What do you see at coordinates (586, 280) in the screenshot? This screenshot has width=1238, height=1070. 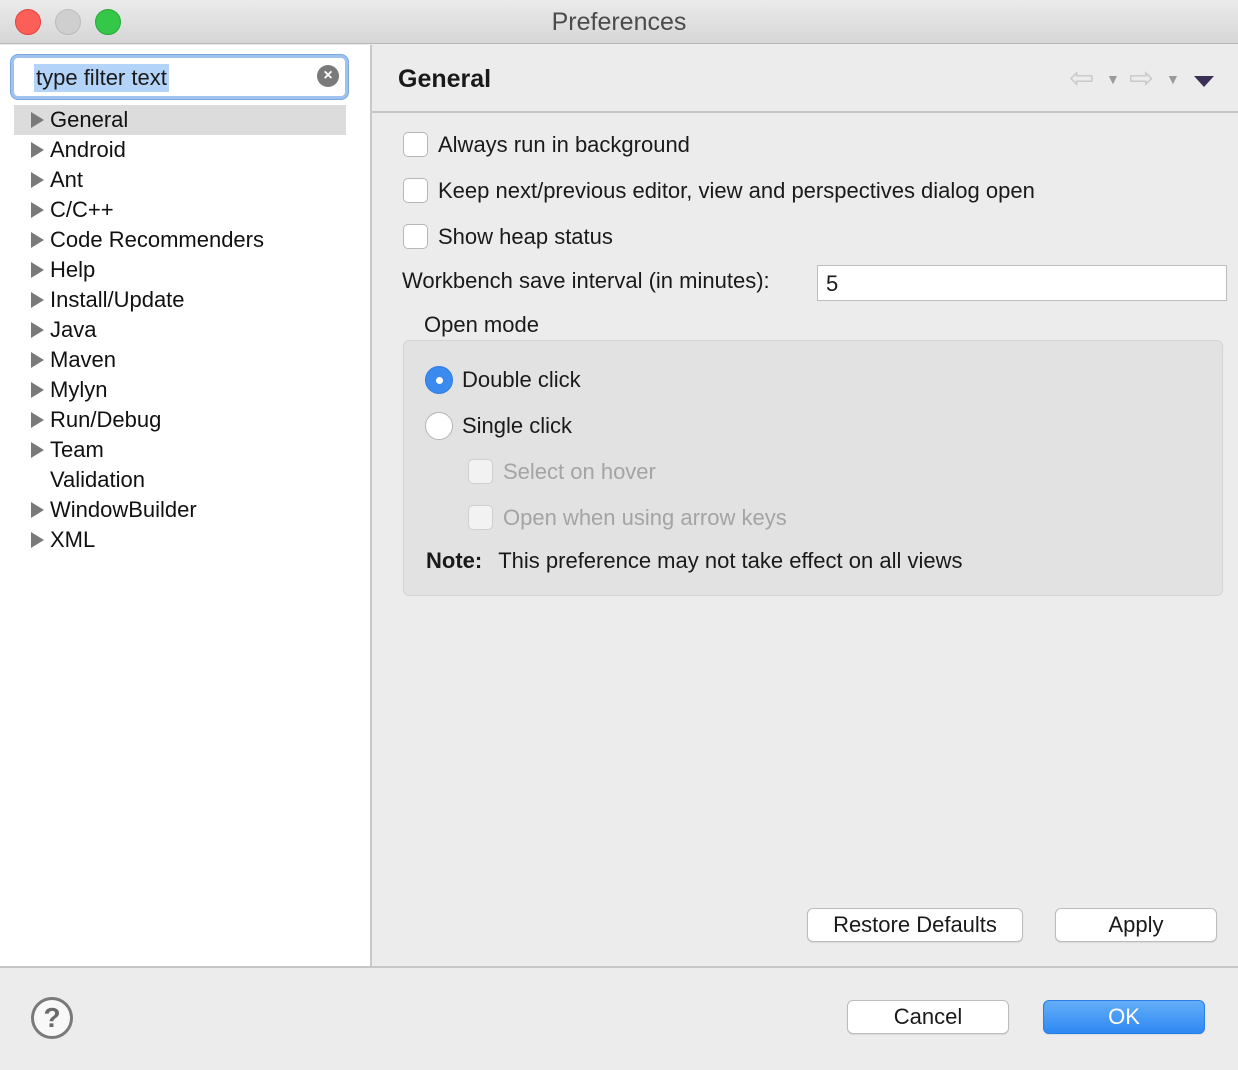 I see `save-interval-label: Workbench save interval (in minutes):` at bounding box center [586, 280].